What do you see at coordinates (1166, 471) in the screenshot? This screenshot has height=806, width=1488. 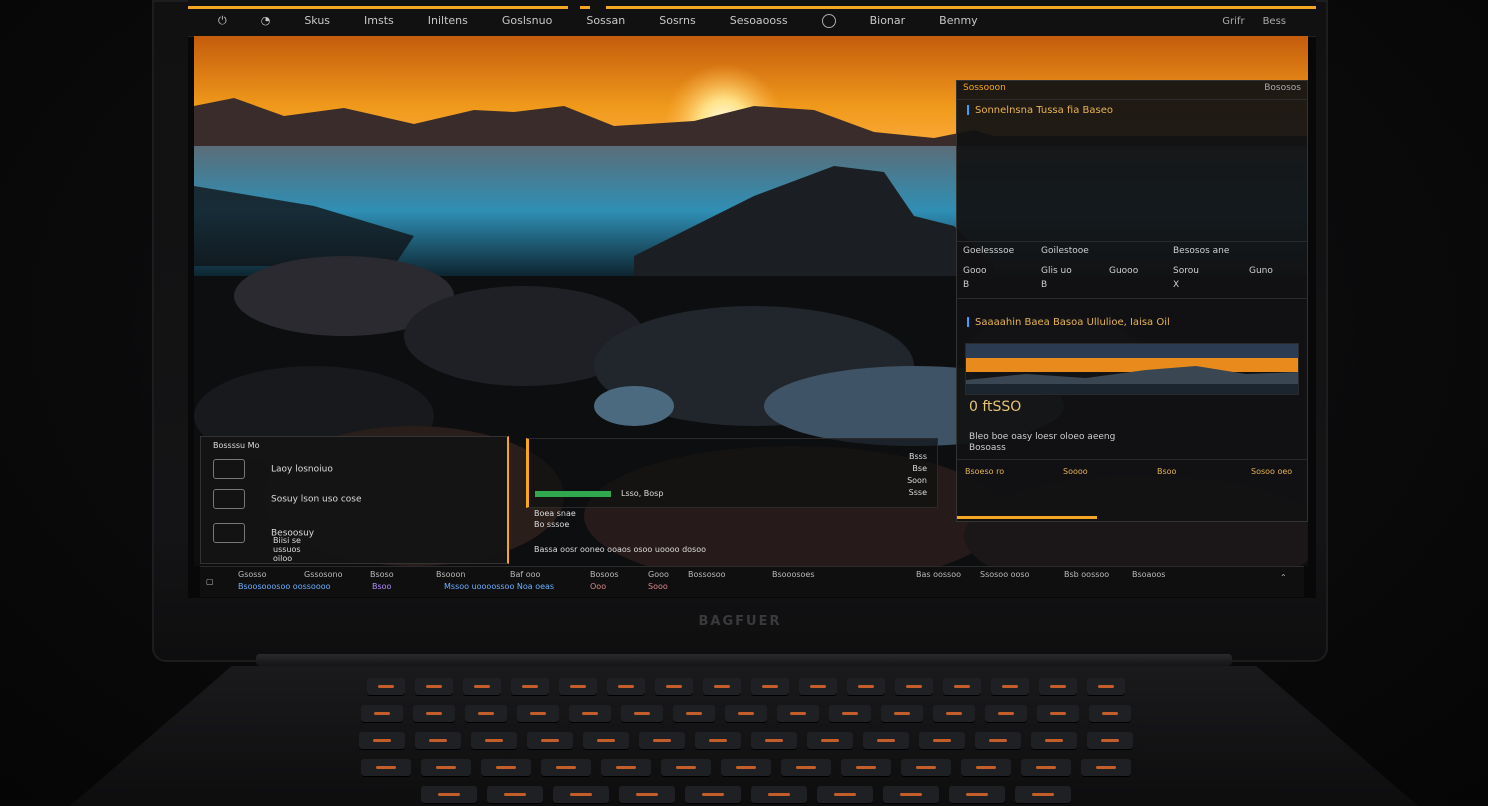 I see `footer-link: Bsoo` at bounding box center [1166, 471].